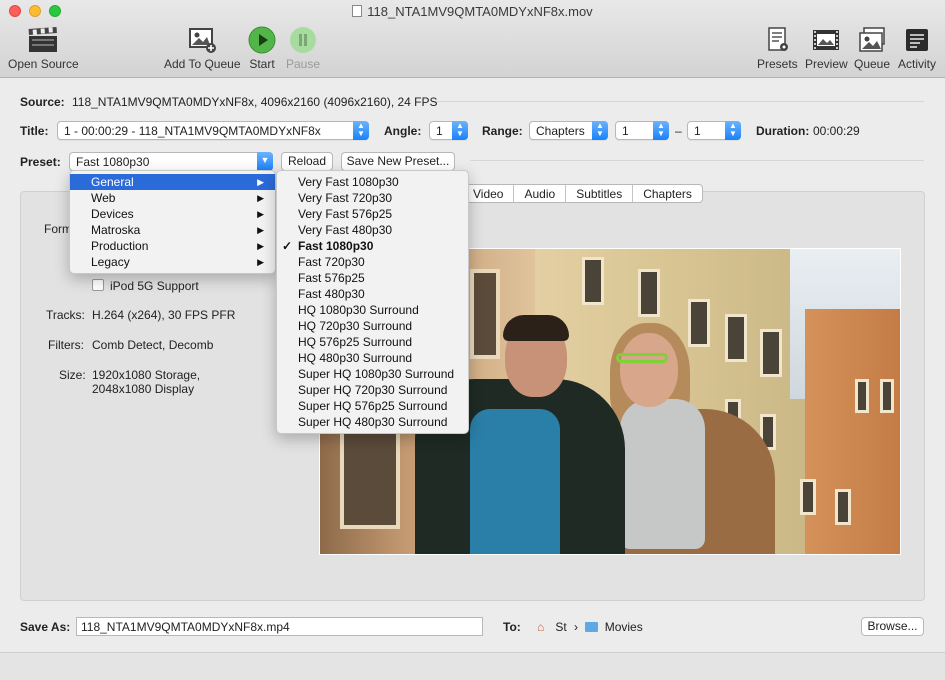  What do you see at coordinates (336, 246) in the screenshot?
I see `menu-item-label: Fast 1080p30` at bounding box center [336, 246].